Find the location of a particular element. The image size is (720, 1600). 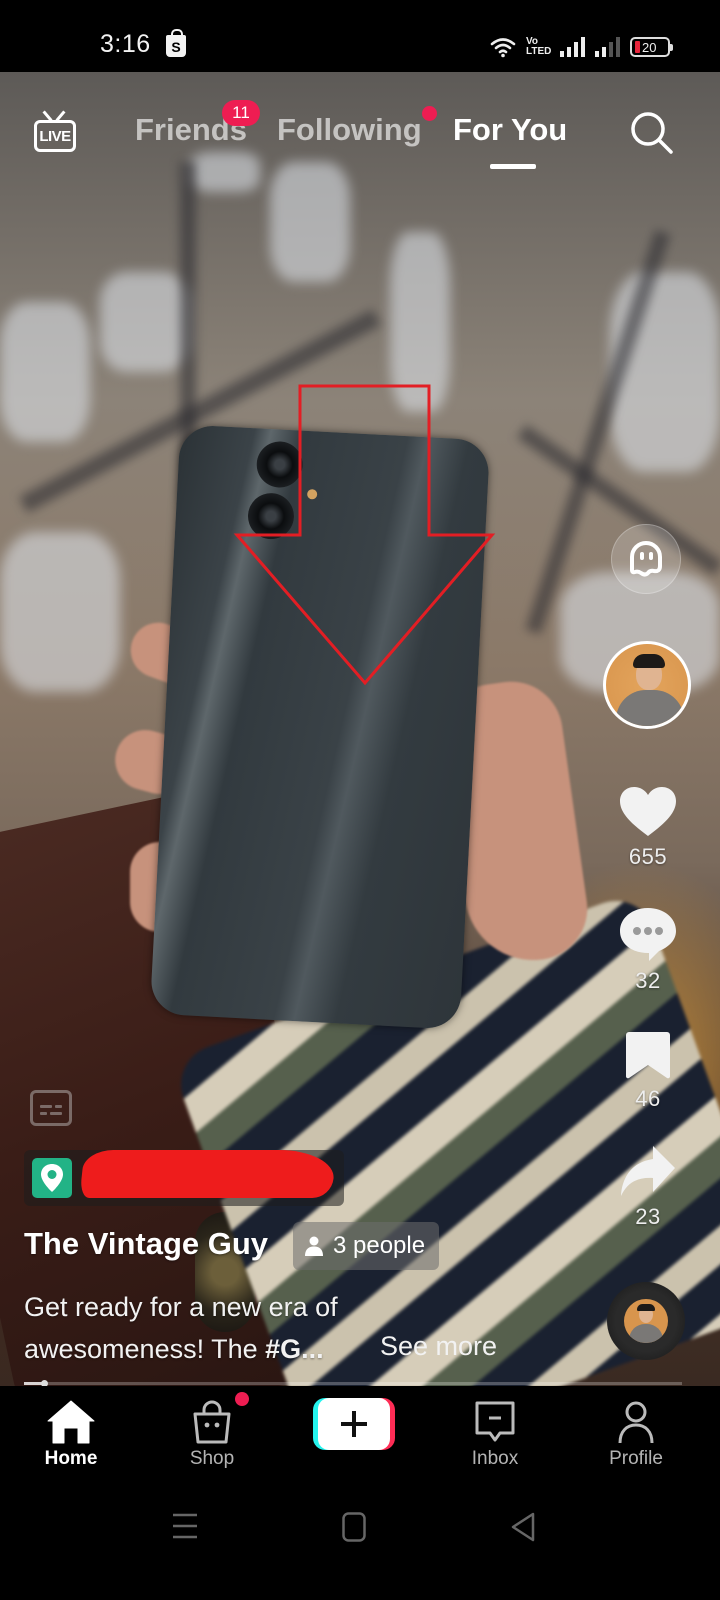

description-line1: Get ready for a new era of is located at coordinates (181, 1307).